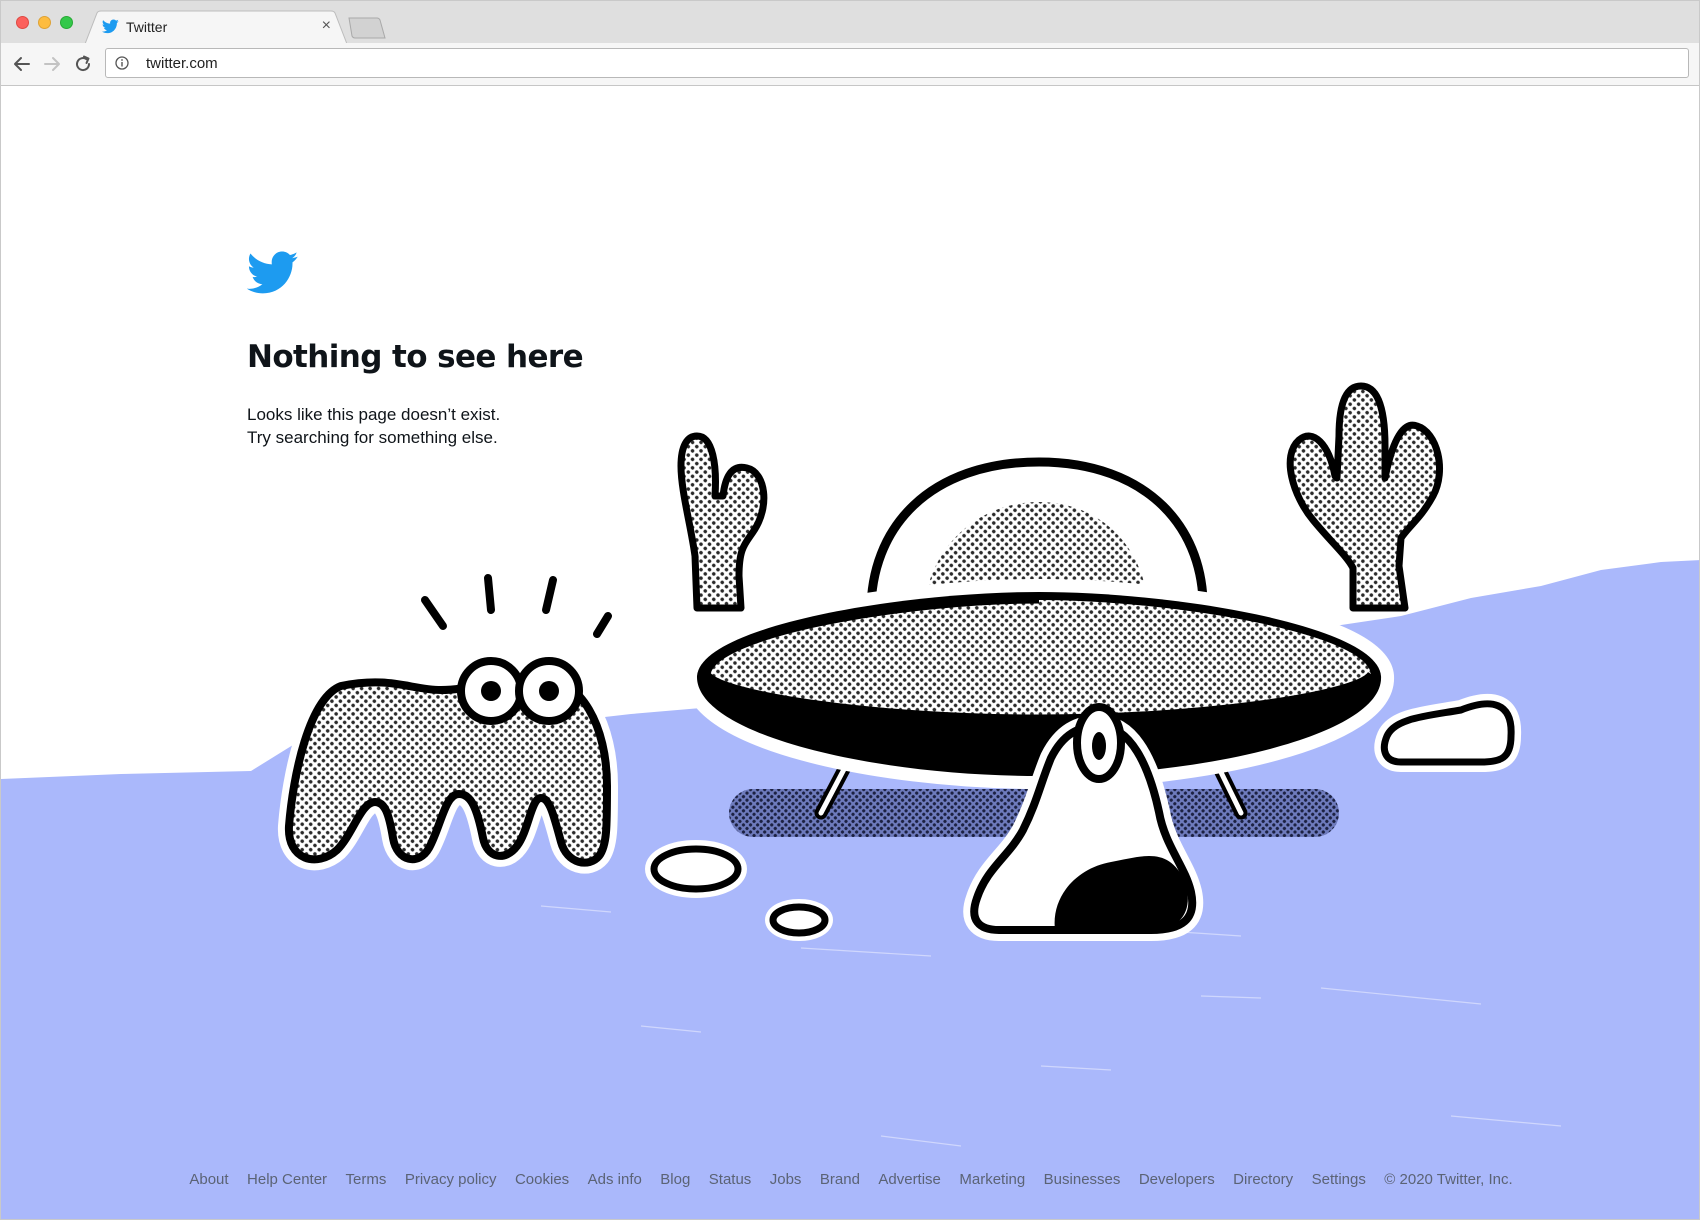 The height and width of the screenshot is (1220, 1700). What do you see at coordinates (1448, 1179) in the screenshot?
I see `footer-copyright: © 2020 Twitter, Inc.` at bounding box center [1448, 1179].